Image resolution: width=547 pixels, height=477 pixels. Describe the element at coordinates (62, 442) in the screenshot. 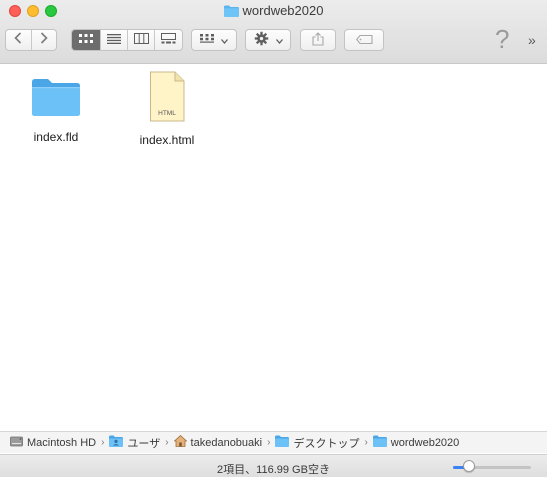

I see `path-item-label: Macintosh HD` at that location.